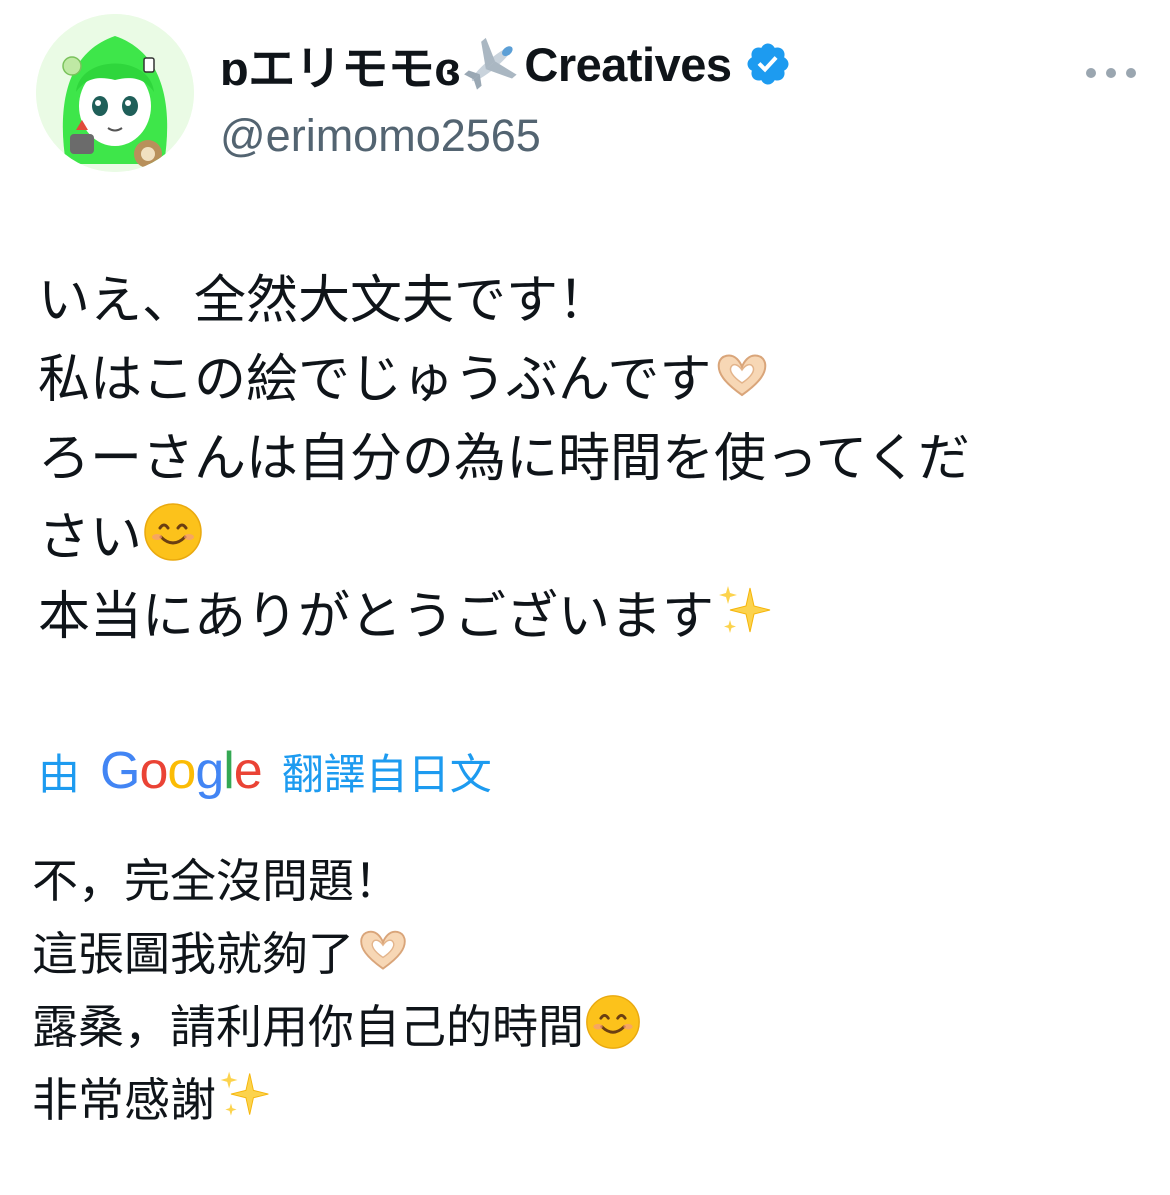 The width and height of the screenshot is (1170, 1195). What do you see at coordinates (209, 771) in the screenshot?
I see `google-letter: g` at bounding box center [209, 771].